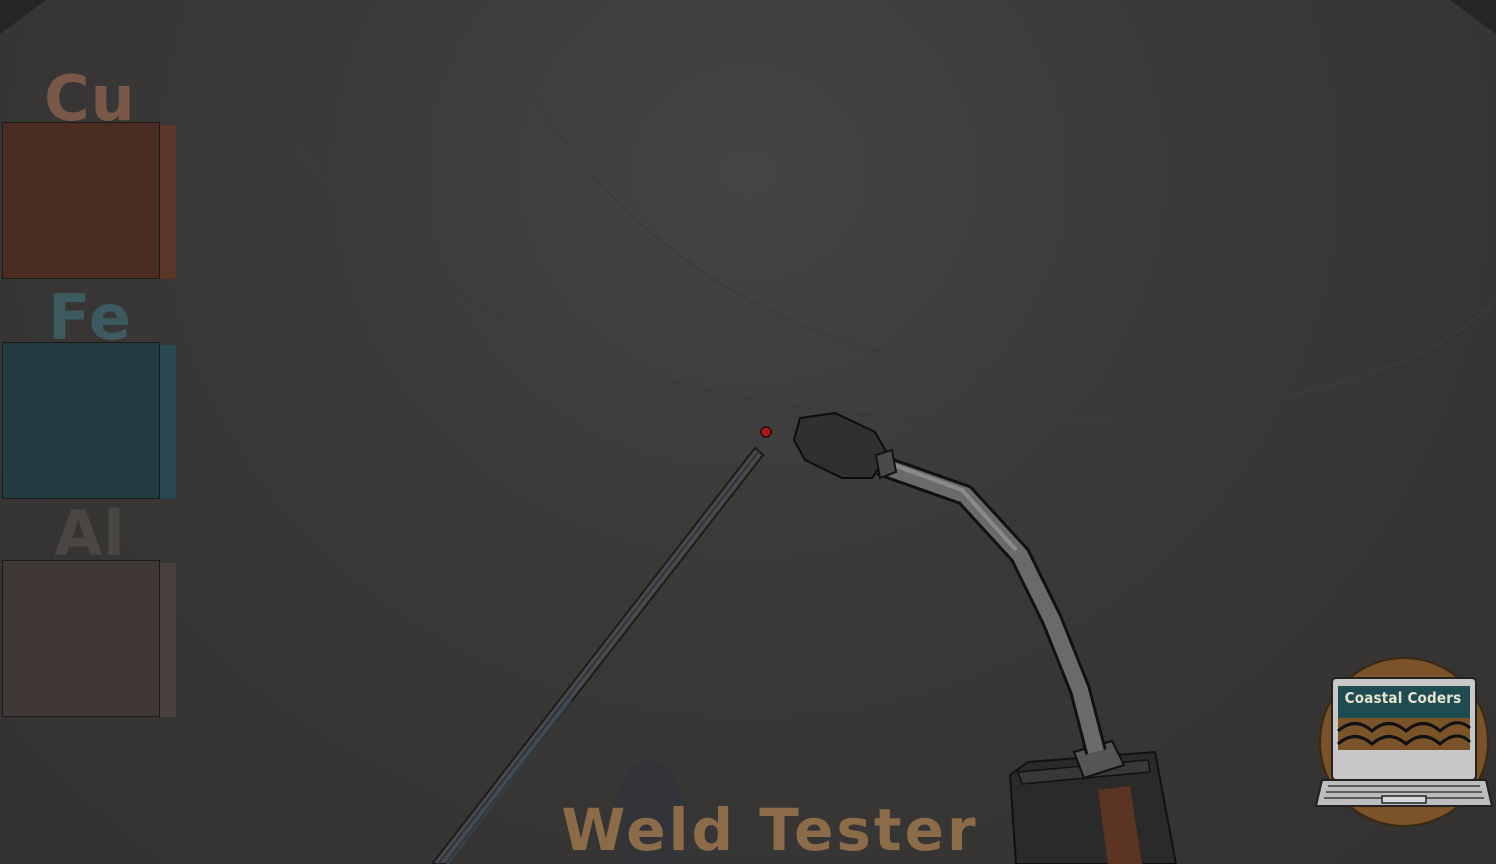  Describe the element at coordinates (650, 812) in the screenshot. I see `torch-shadow` at that location.